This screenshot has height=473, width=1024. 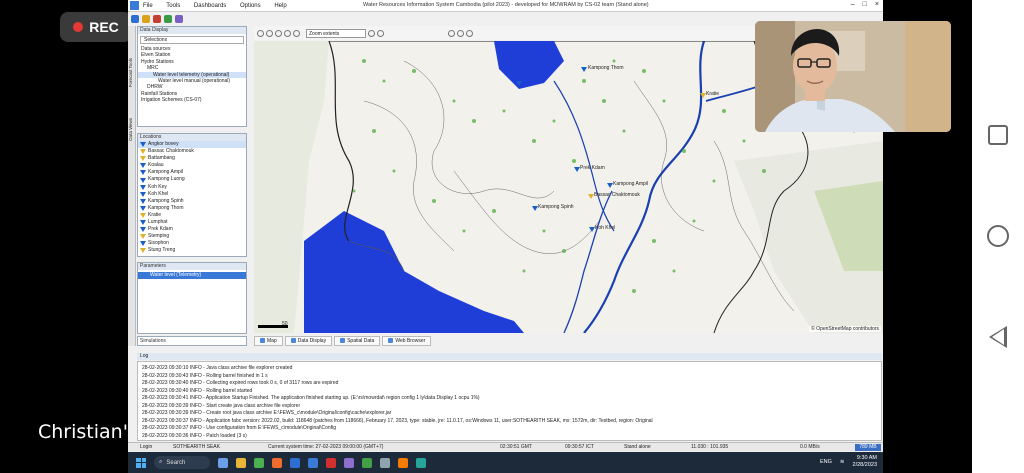 What do you see at coordinates (241, 462) in the screenshot?
I see `explorer-icon` at bounding box center [241, 462].